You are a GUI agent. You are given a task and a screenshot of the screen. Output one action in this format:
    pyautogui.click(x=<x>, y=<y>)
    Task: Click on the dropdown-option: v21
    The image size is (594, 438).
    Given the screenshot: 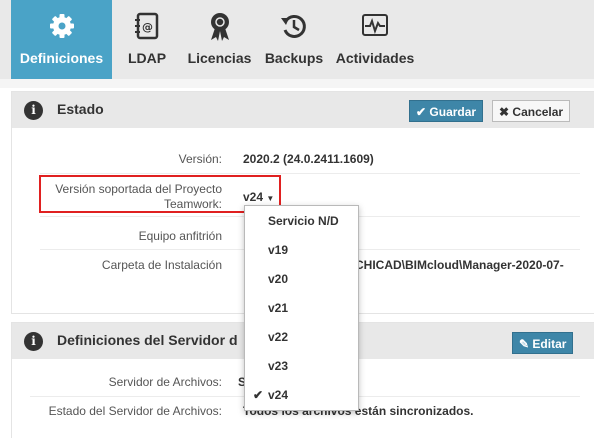 What is the action you would take?
    pyautogui.click(x=301, y=308)
    